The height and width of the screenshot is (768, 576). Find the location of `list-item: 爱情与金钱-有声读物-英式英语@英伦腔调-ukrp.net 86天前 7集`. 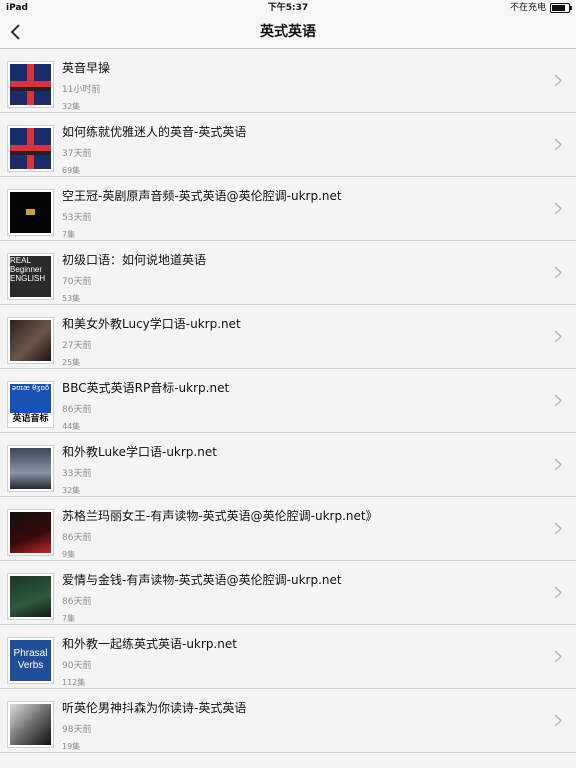

list-item: 爱情与金钱-有声读物-英式英语@英伦腔调-ukrp.net 86天前 7集 is located at coordinates (288, 593).